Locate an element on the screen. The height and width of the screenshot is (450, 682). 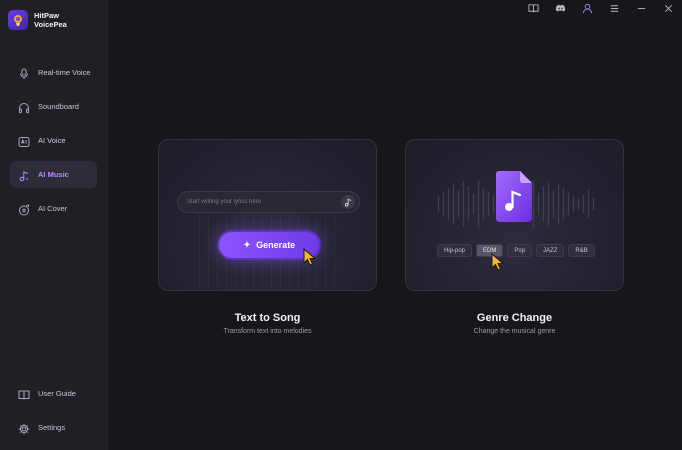
sidebar-item-label: AI Cover is located at coordinates (53, 208).